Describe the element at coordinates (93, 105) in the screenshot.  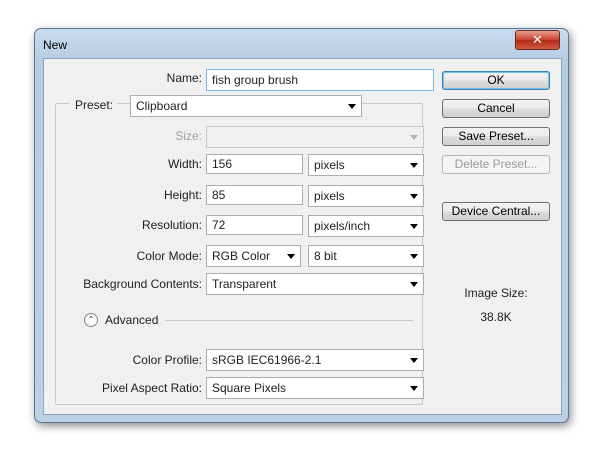
I see `preset-label: Preset:` at that location.